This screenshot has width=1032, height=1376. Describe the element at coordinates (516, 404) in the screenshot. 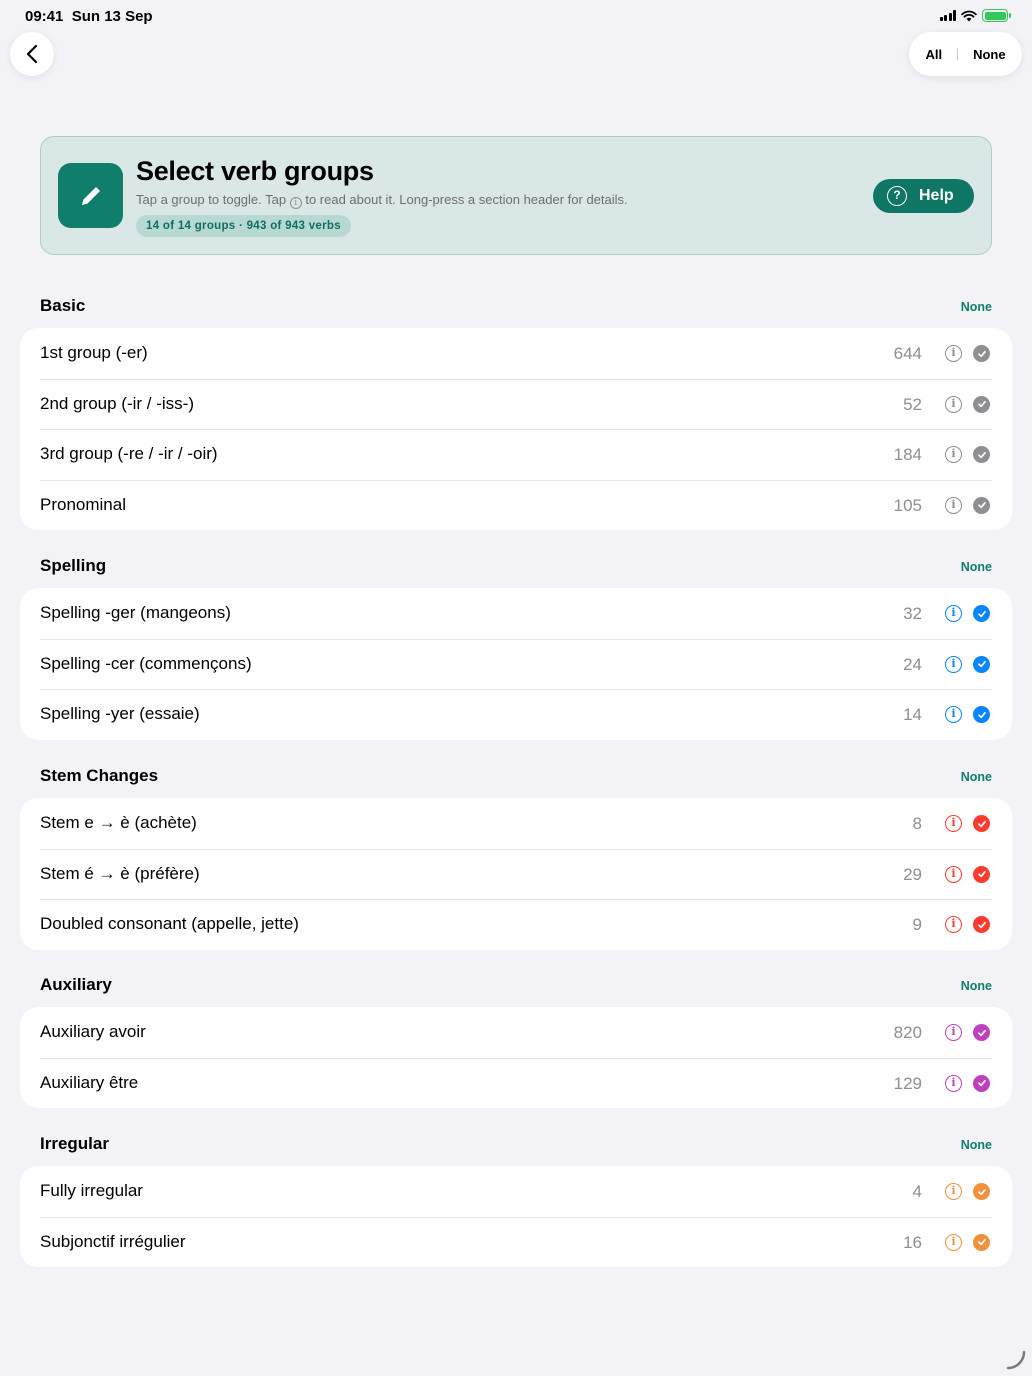

I see `verb-group-row: 2nd group (-ir / -iss-) 52 i` at that location.